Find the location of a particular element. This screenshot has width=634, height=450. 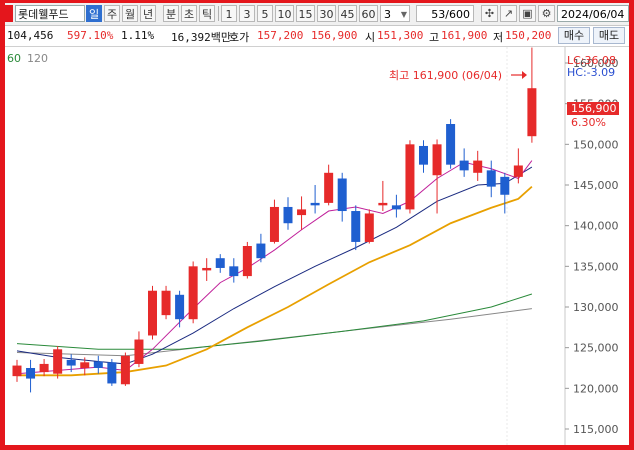

y-tick-label: 120,000 is located at coordinates (596, 388).